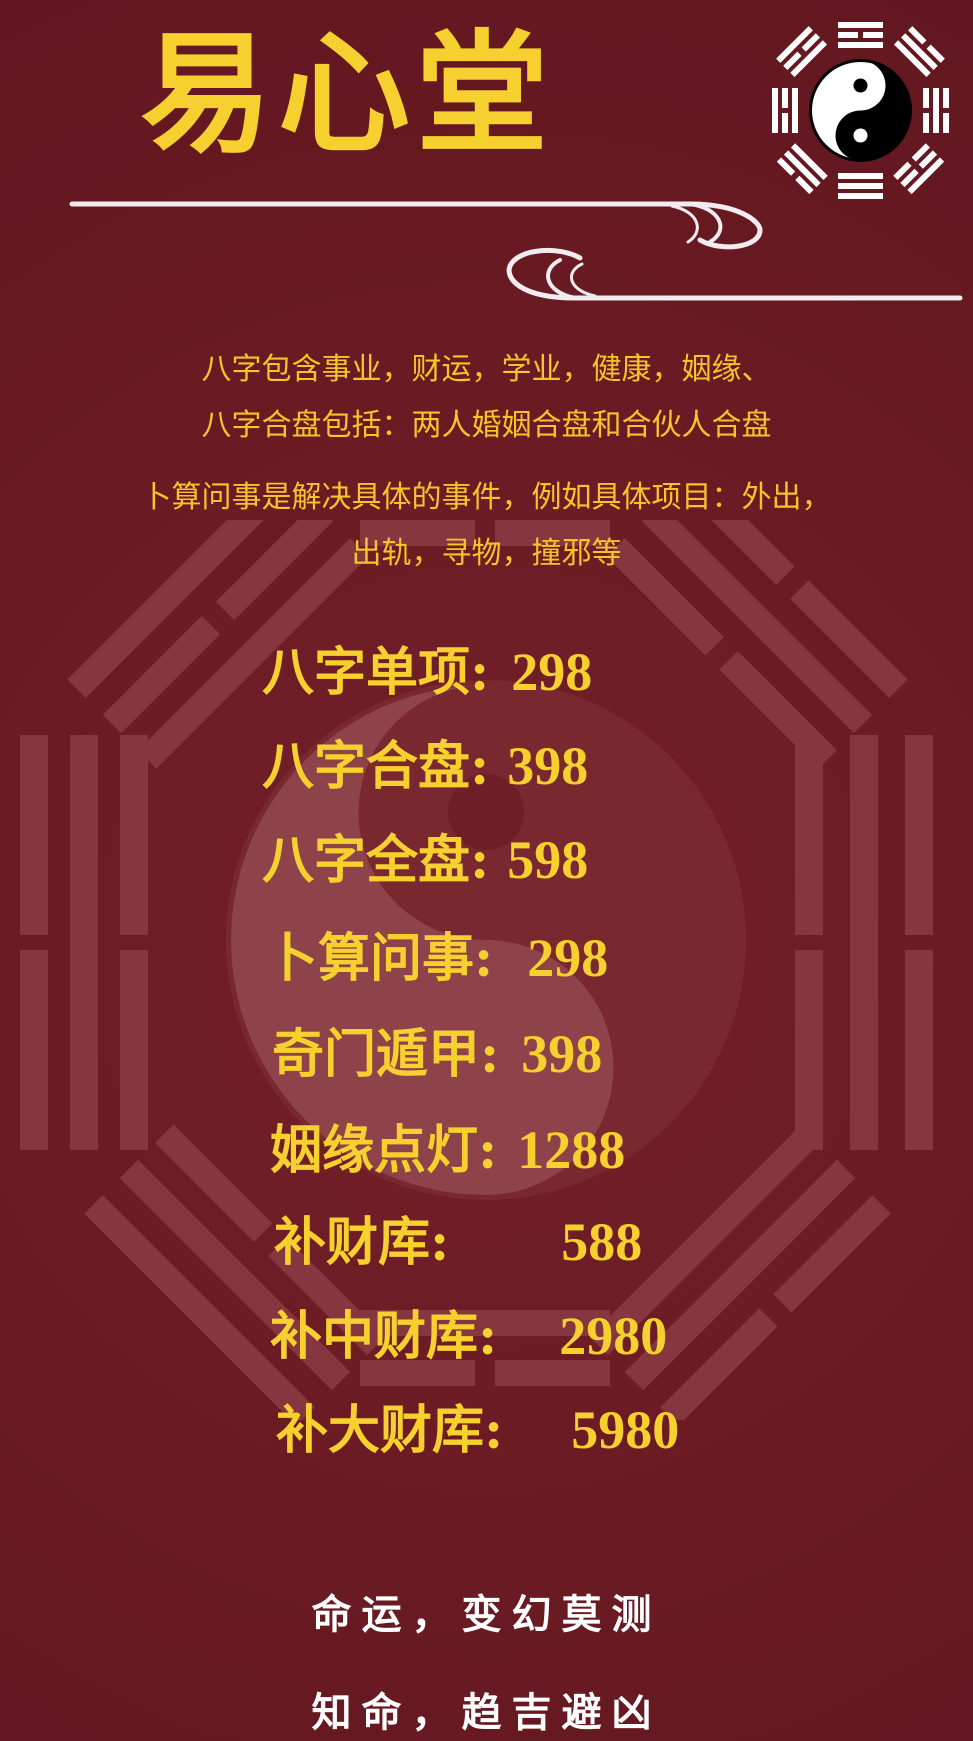 The image size is (973, 1741). I want to click on intro-line: 出轨，寻物，撞邪等, so click(486, 553).